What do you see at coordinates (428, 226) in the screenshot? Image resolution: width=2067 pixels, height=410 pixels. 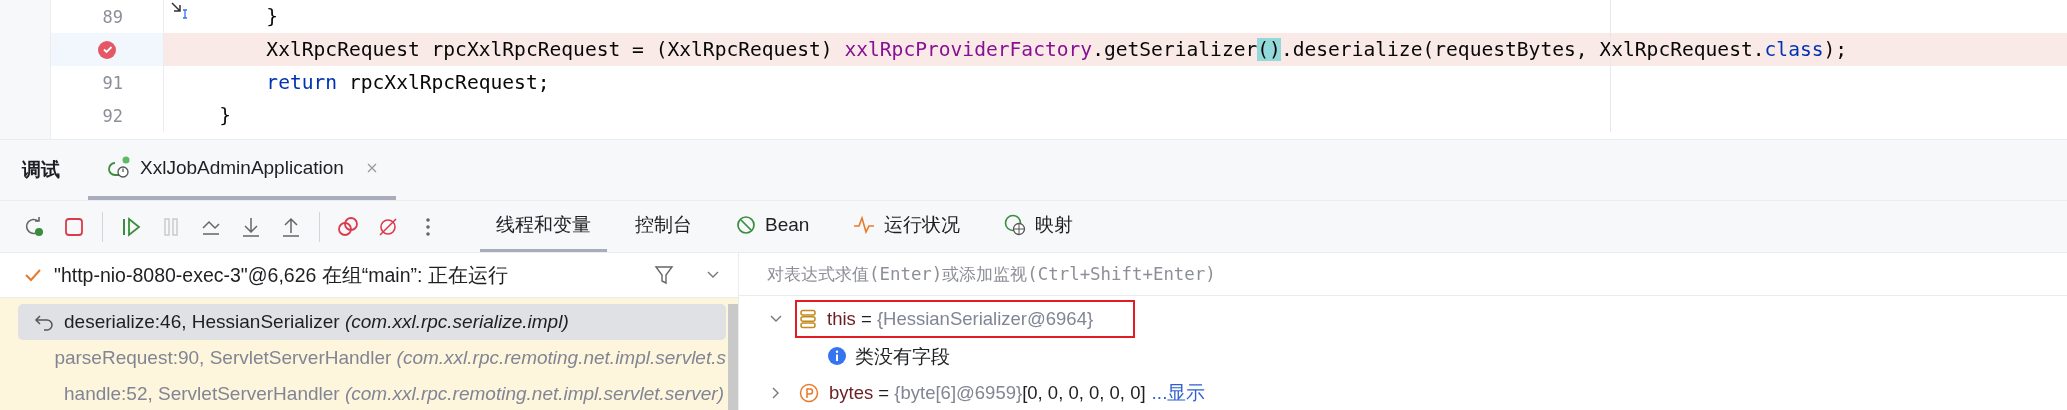 I see `more-icon` at bounding box center [428, 226].